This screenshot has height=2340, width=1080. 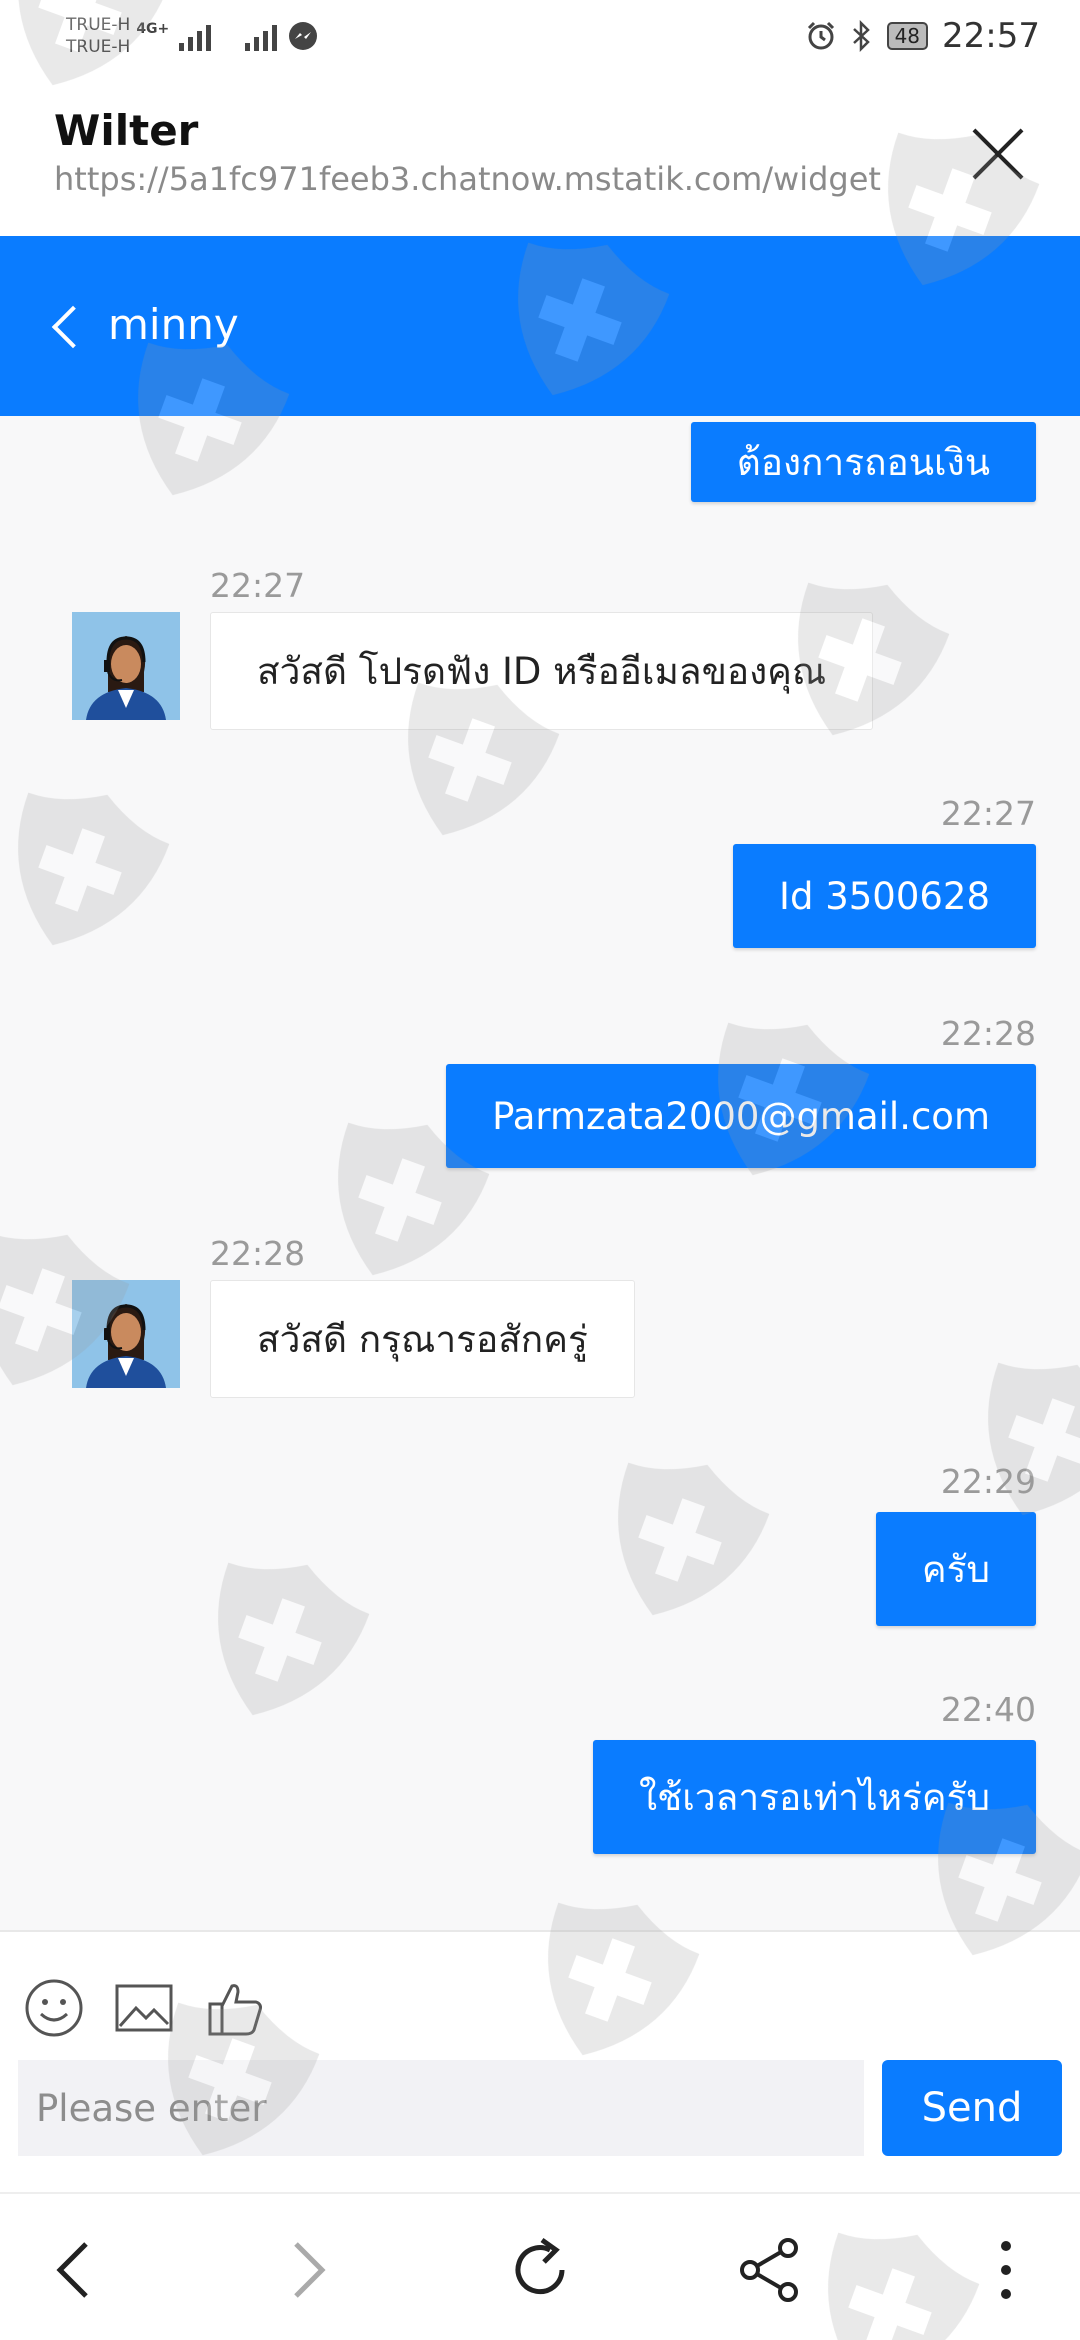 I want to click on status-left: TRUE-H TRUE-H 4G+, so click(x=192, y=36).